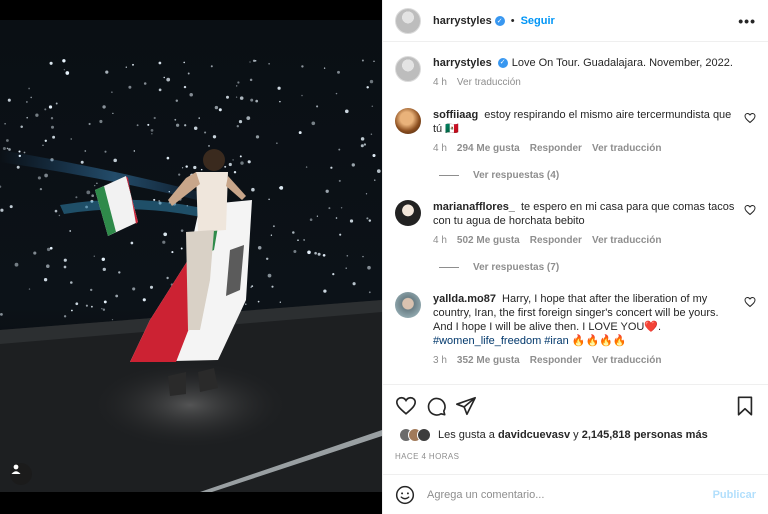 The width and height of the screenshot is (768, 514). Describe the element at coordinates (516, 175) in the screenshot. I see `view-replies-label: Ver respuestas (4)` at that location.